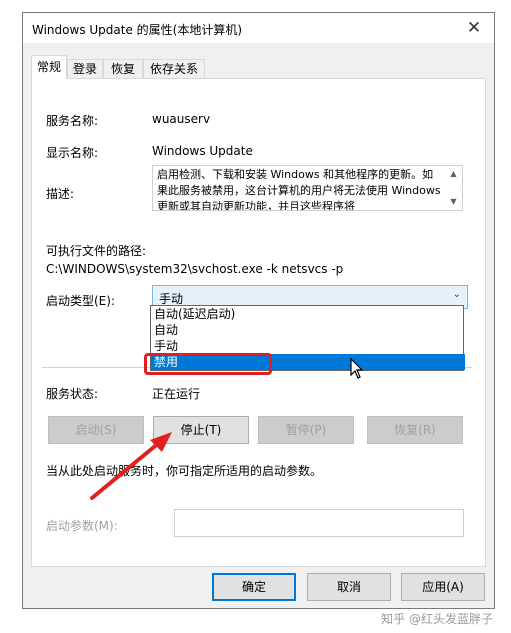  What do you see at coordinates (85, 69) in the screenshot?
I see `tab-logon: 登录` at bounding box center [85, 69].